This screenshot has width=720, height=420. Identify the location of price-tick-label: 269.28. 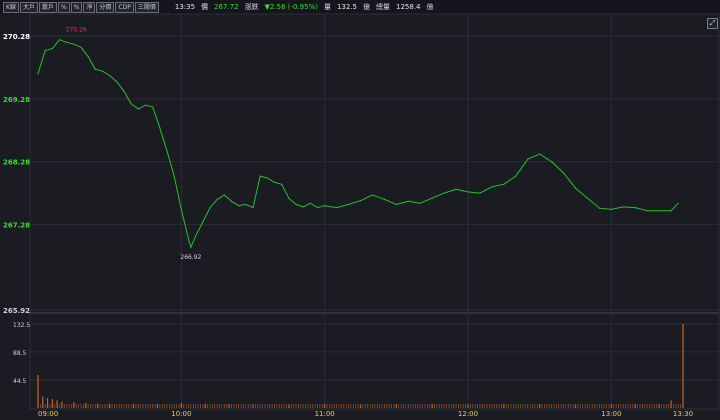
(16, 100).